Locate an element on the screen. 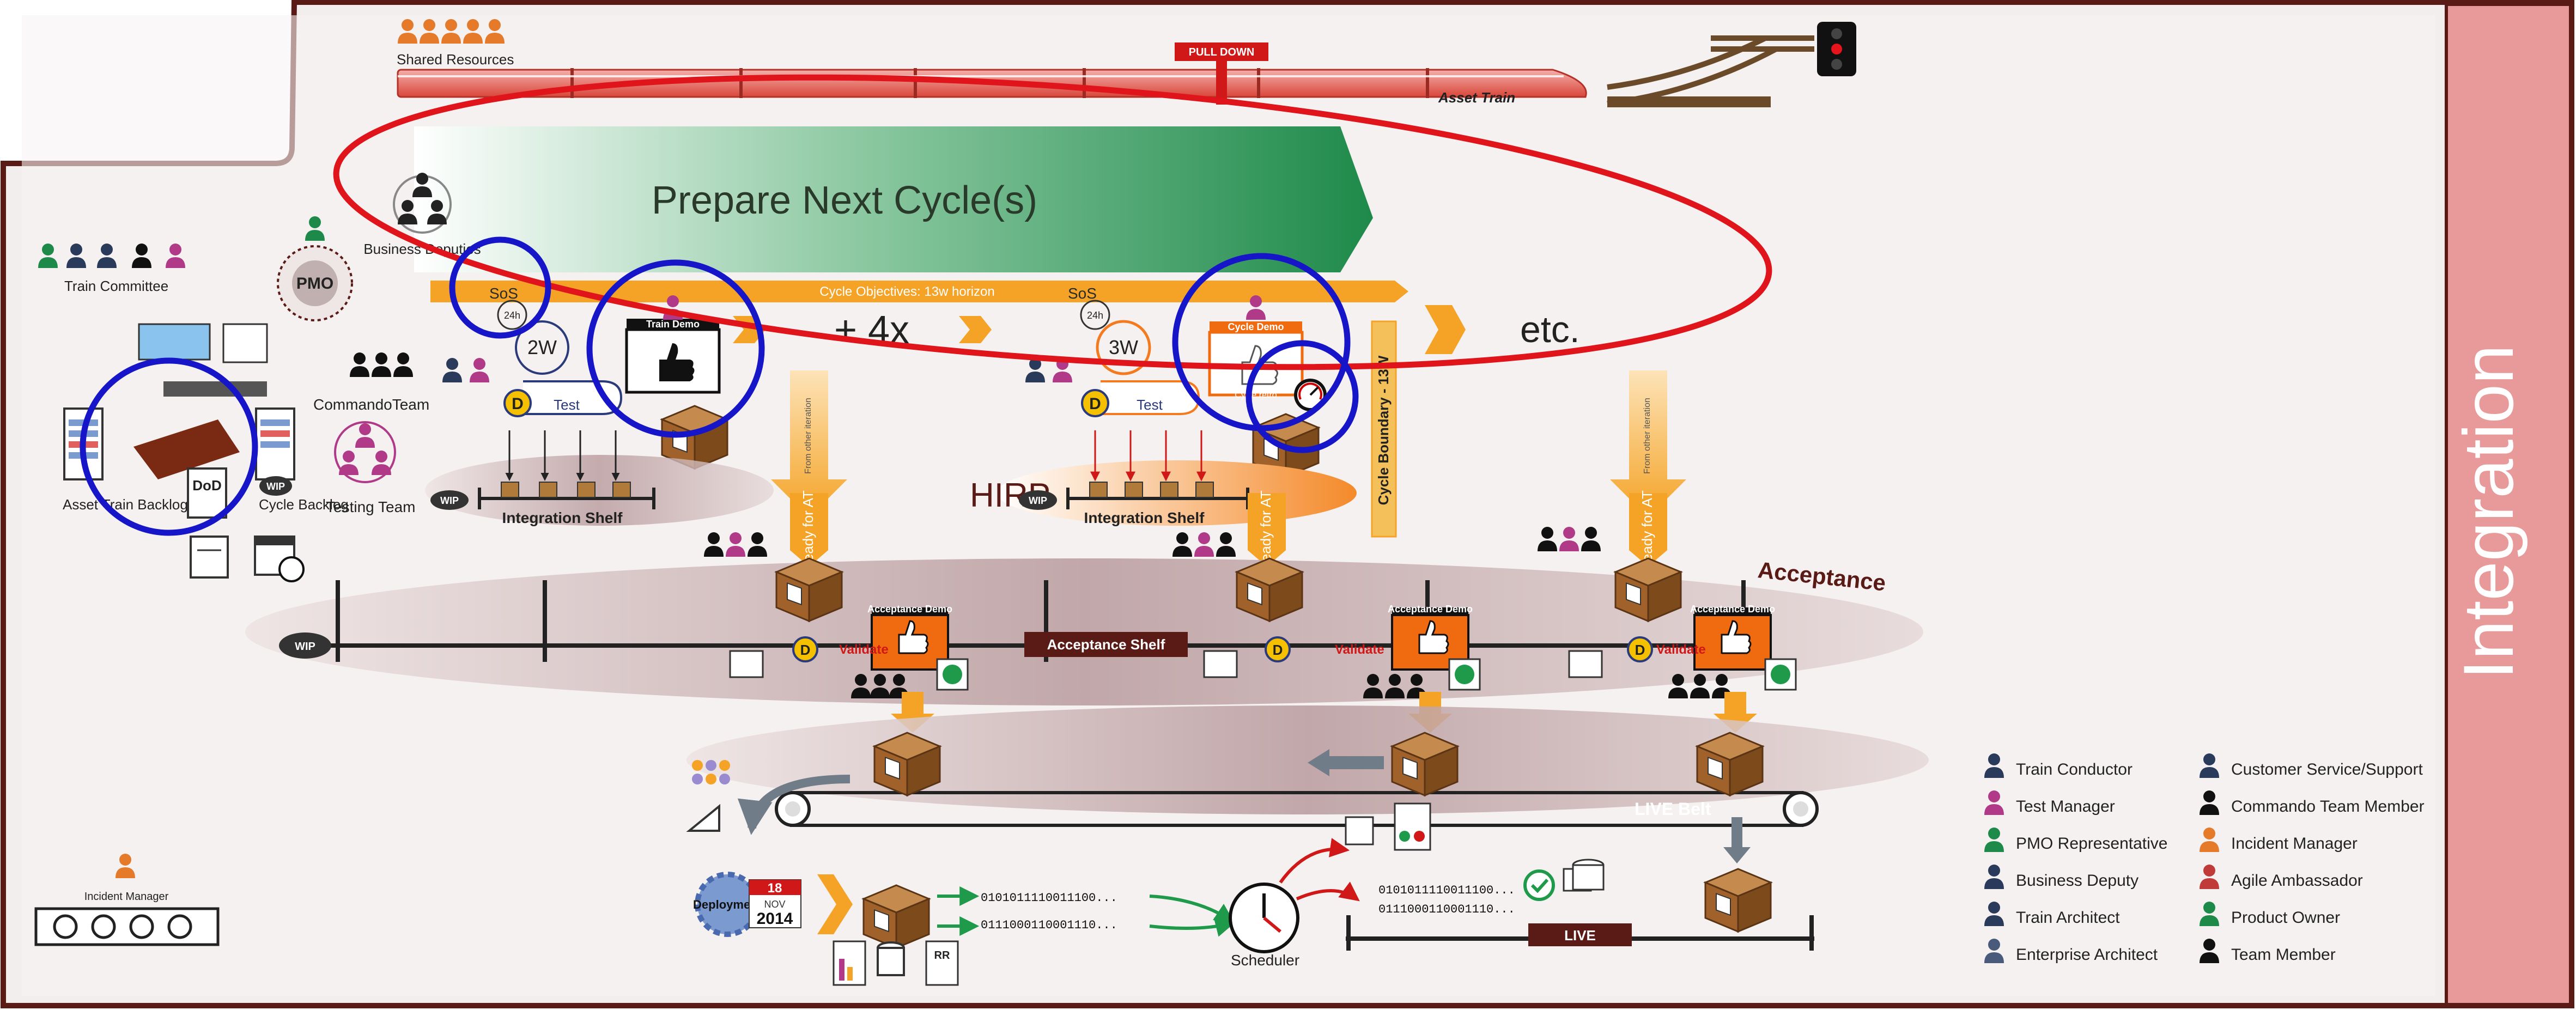 This screenshot has width=2576, height=1010. integration-shelf-1-label: Integration Shelf is located at coordinates (562, 517).